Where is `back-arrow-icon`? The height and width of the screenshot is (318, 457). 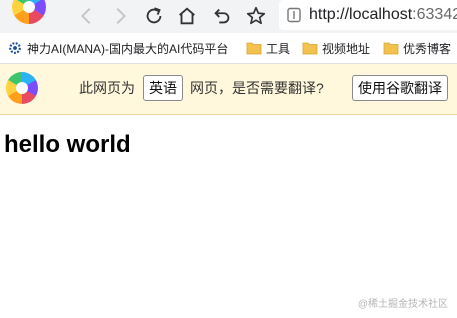
back-arrow-icon is located at coordinates (87, 16).